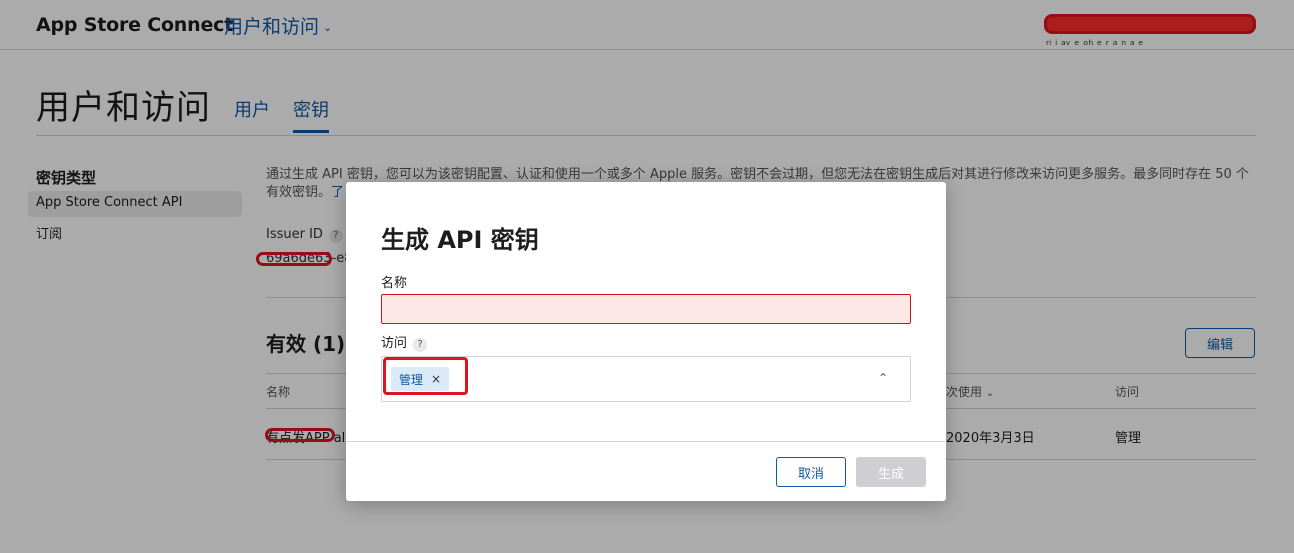  Describe the element at coordinates (394, 283) in the screenshot. I see `name-field-label: 名称` at that location.